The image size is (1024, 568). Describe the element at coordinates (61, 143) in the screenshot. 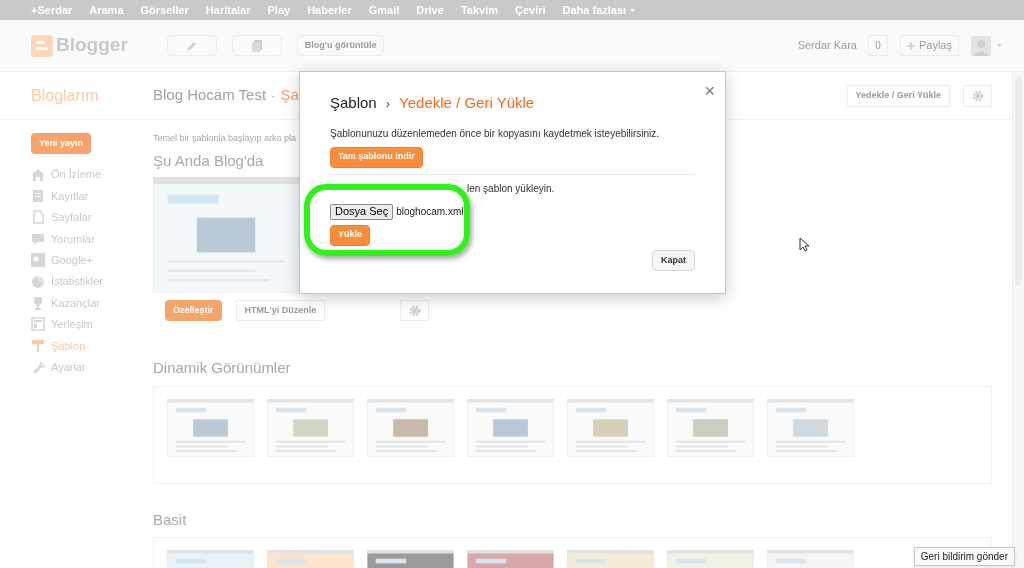

I see `new-post-button: Yeni yayın` at that location.